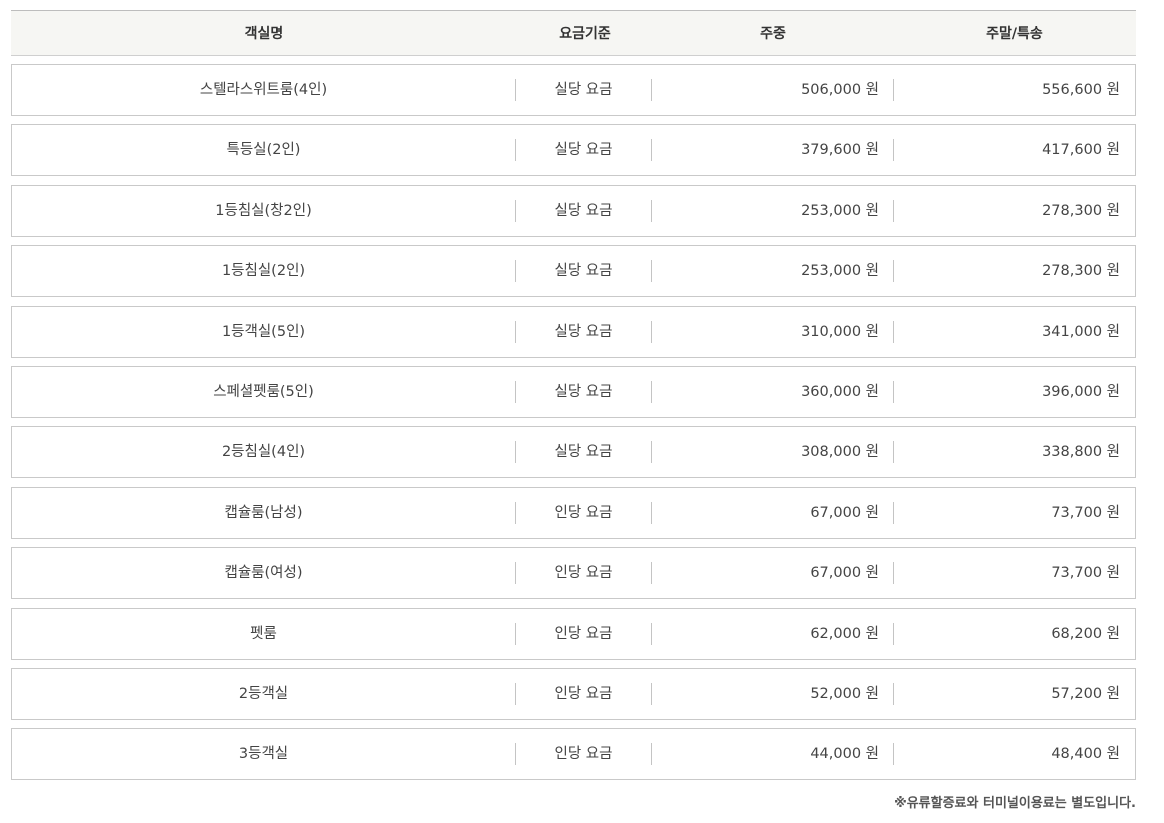  What do you see at coordinates (264, 210) in the screenshot?
I see `room-name: 1등침실(창2인)` at bounding box center [264, 210].